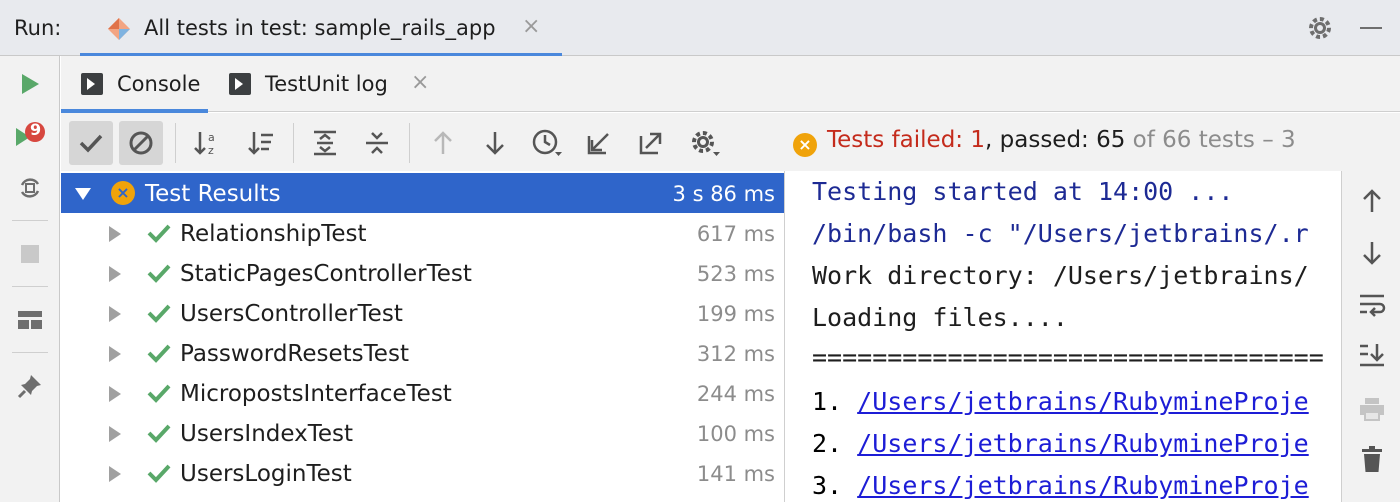 The height and width of the screenshot is (502, 1400). What do you see at coordinates (422, 233) in the screenshot?
I see `tree-row: RelationshipTest 617 ms` at bounding box center [422, 233].